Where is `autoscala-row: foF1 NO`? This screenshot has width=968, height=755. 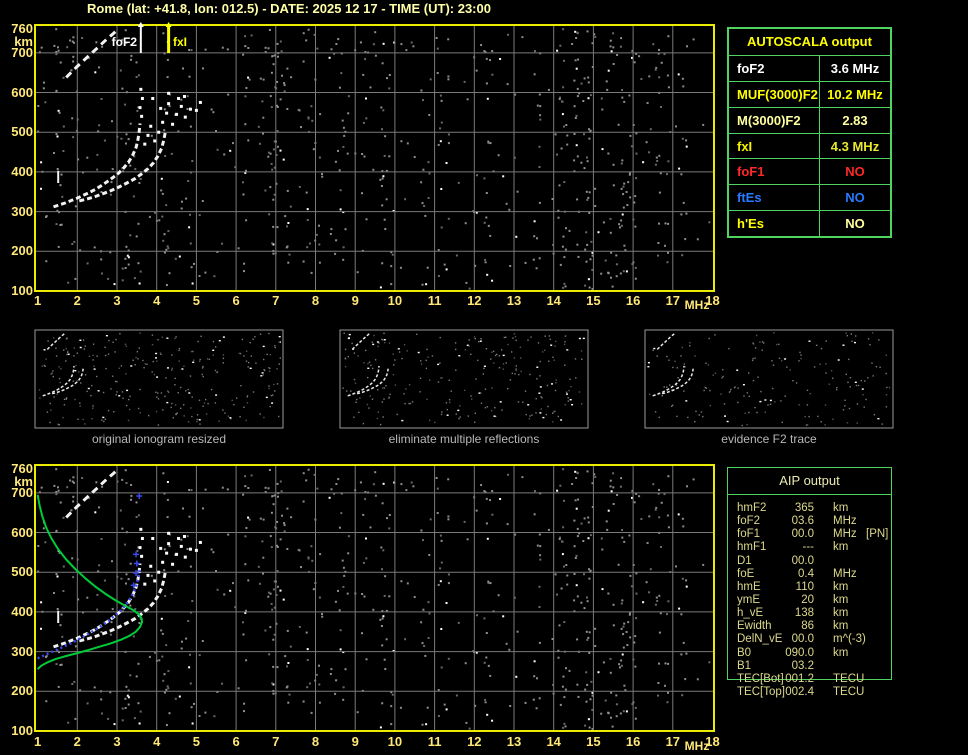 autoscala-row: foF1 NO is located at coordinates (809, 172).